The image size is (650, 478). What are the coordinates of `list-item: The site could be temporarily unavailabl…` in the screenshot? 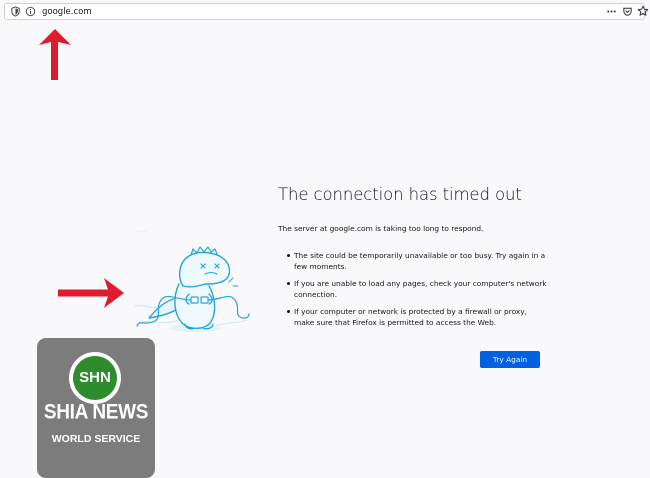 It's located at (413, 261).